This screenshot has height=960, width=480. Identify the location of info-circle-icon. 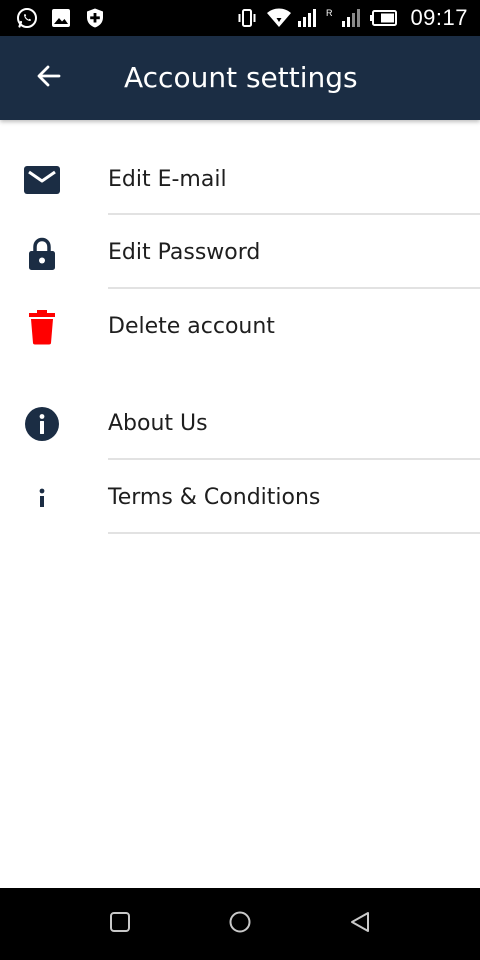
(42, 424).